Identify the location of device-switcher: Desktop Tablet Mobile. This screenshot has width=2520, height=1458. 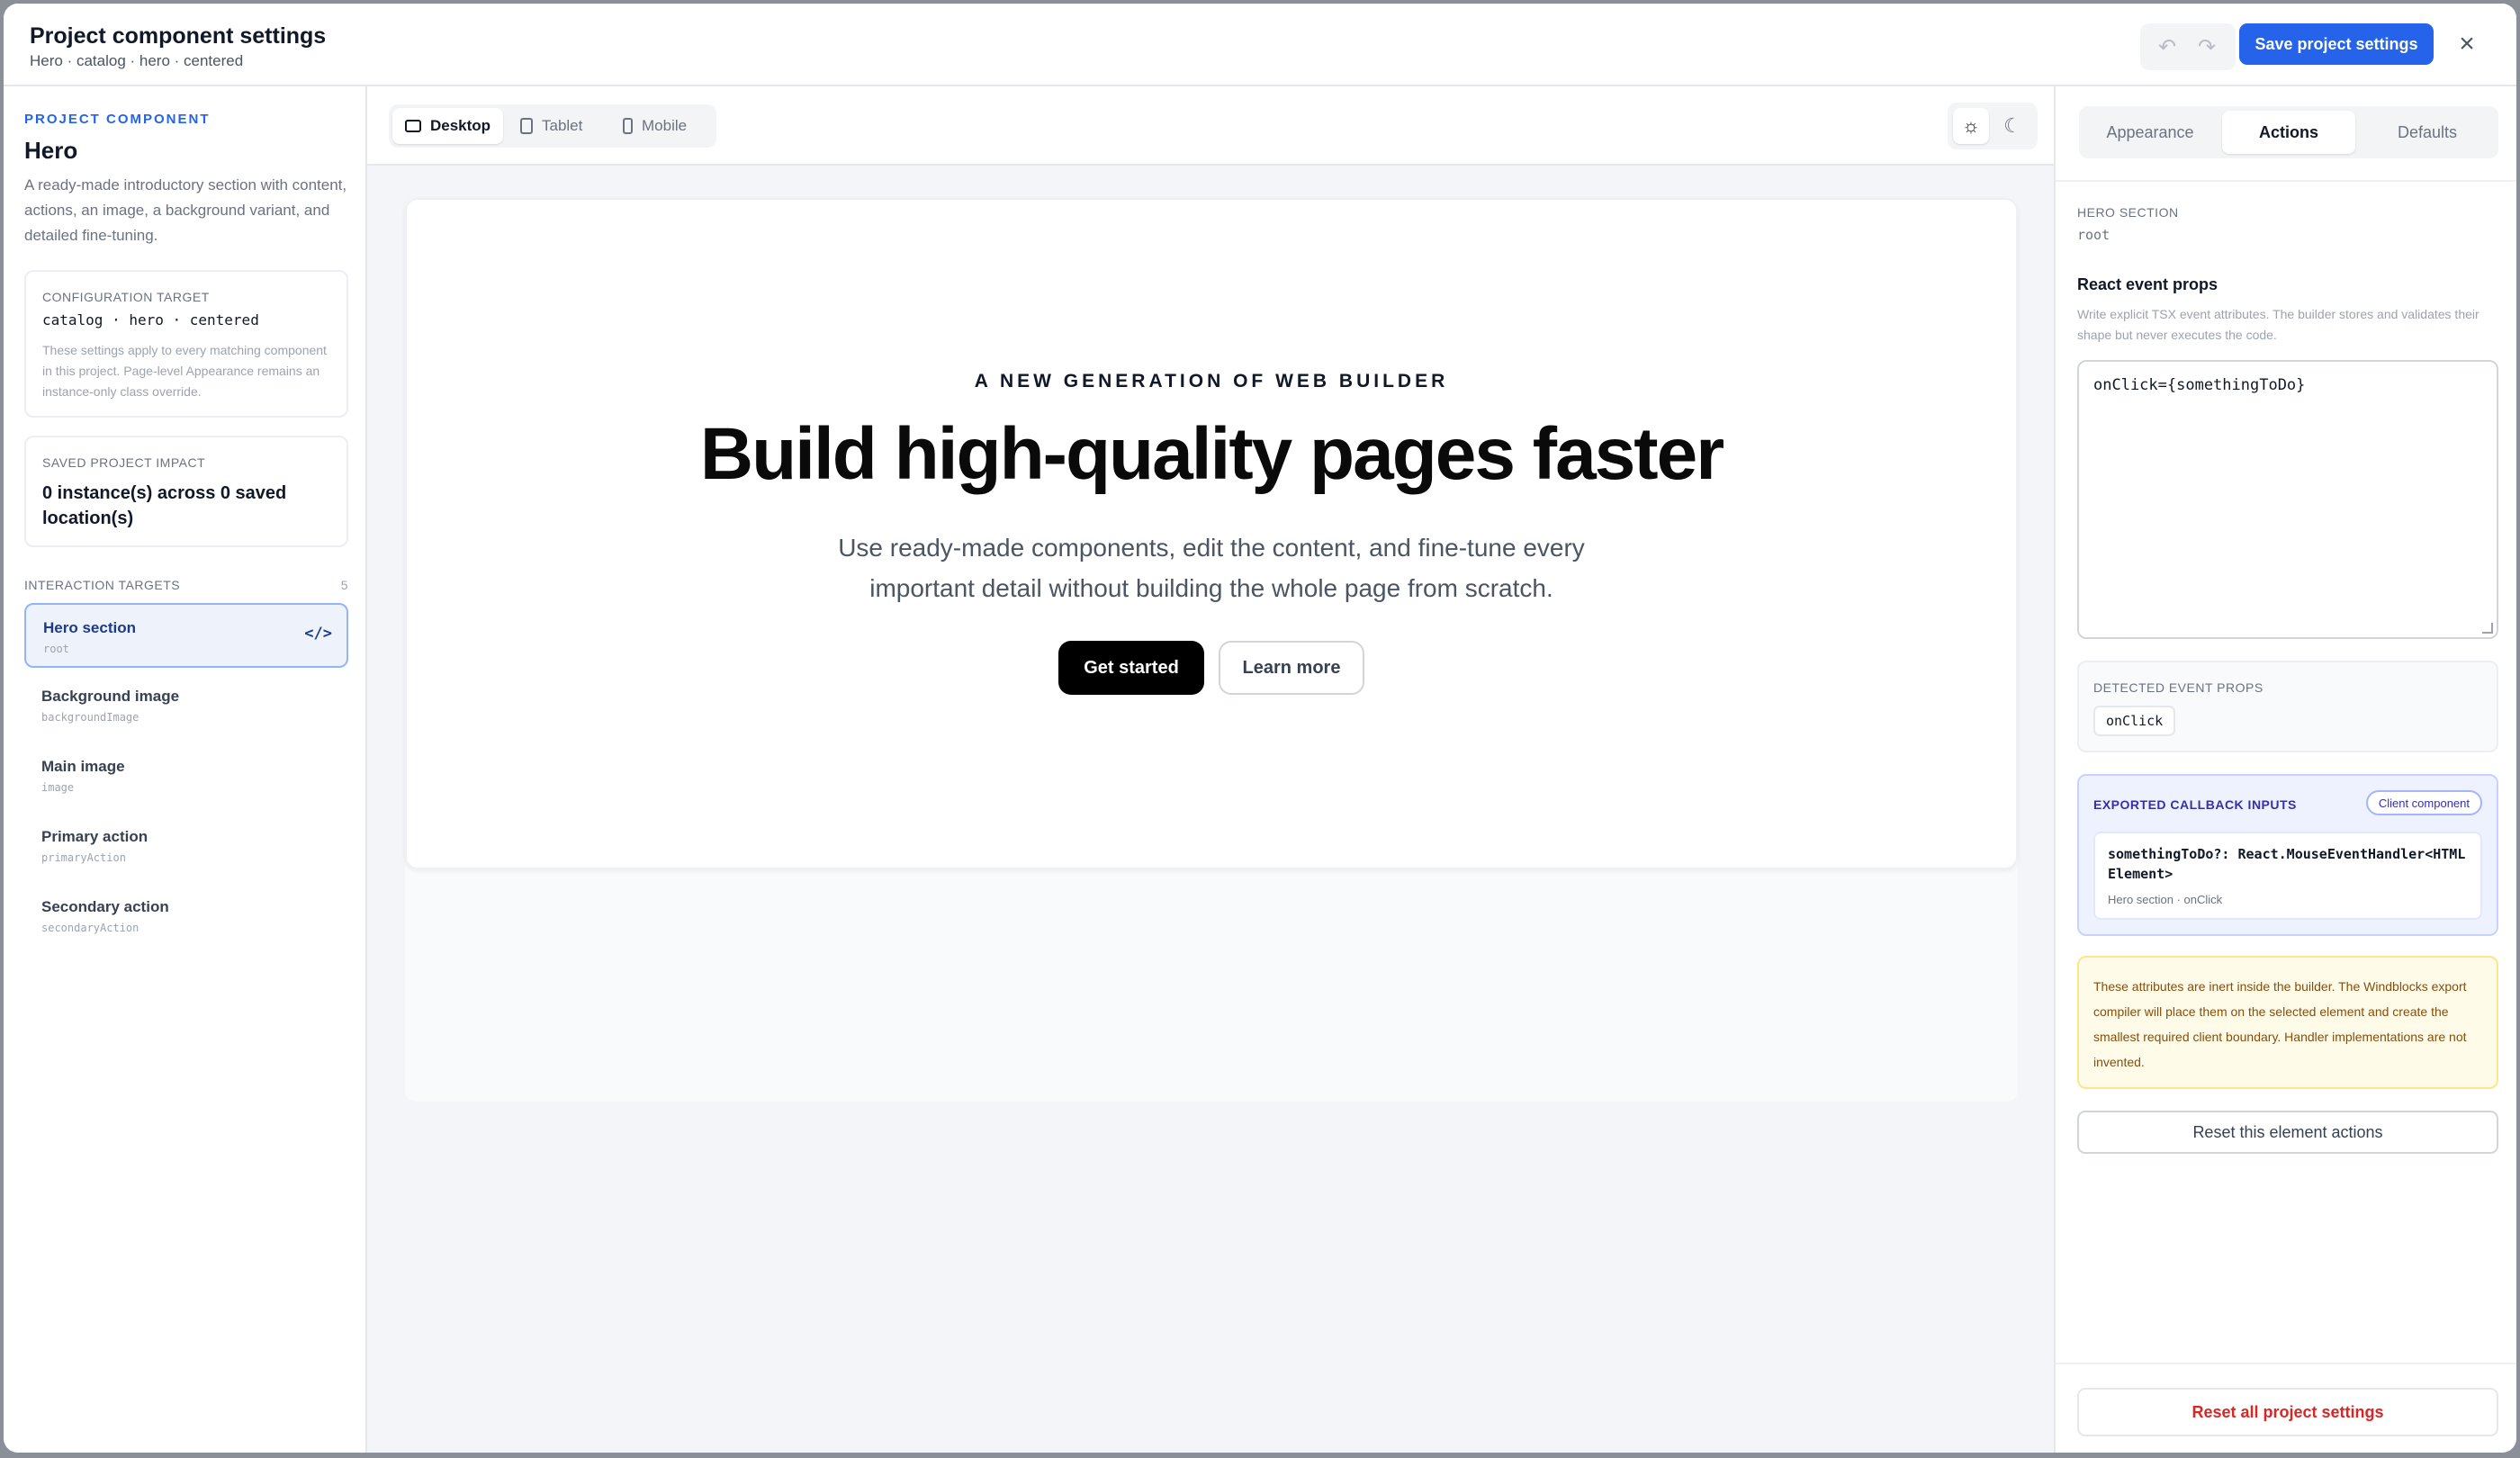
(552, 126).